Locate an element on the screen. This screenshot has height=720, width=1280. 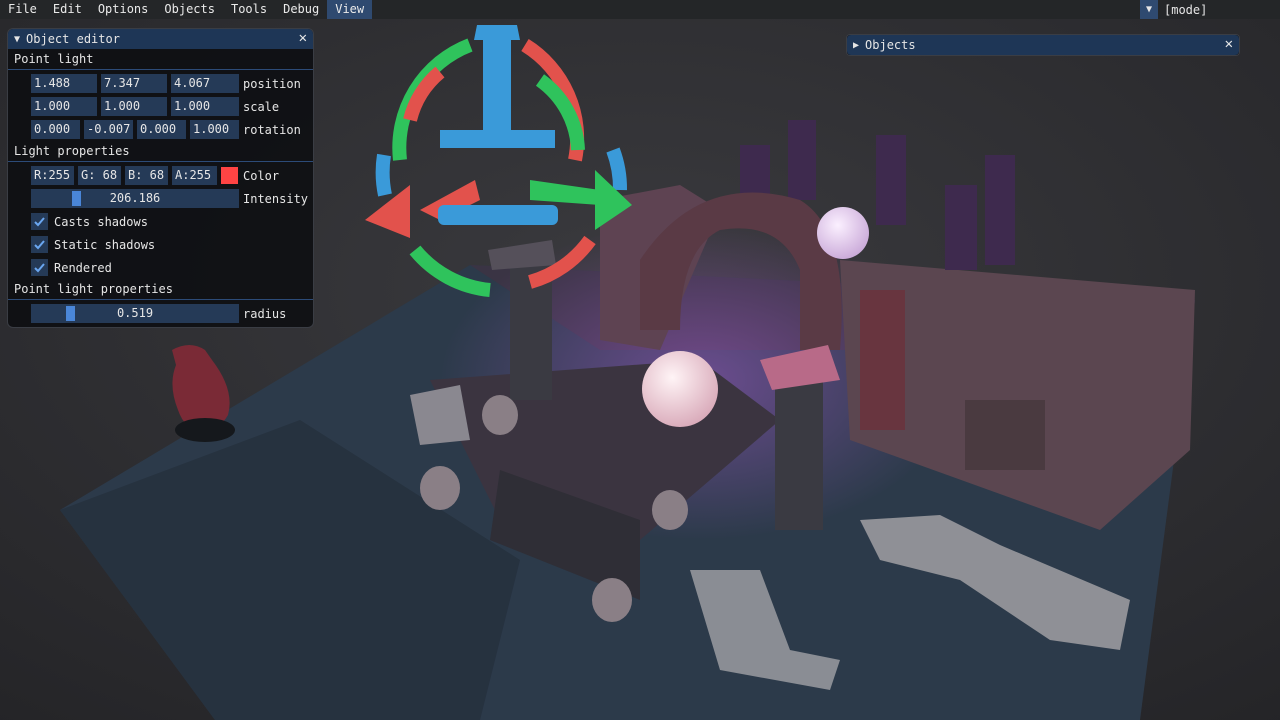
rendered-checkbox is located at coordinates (39, 267).